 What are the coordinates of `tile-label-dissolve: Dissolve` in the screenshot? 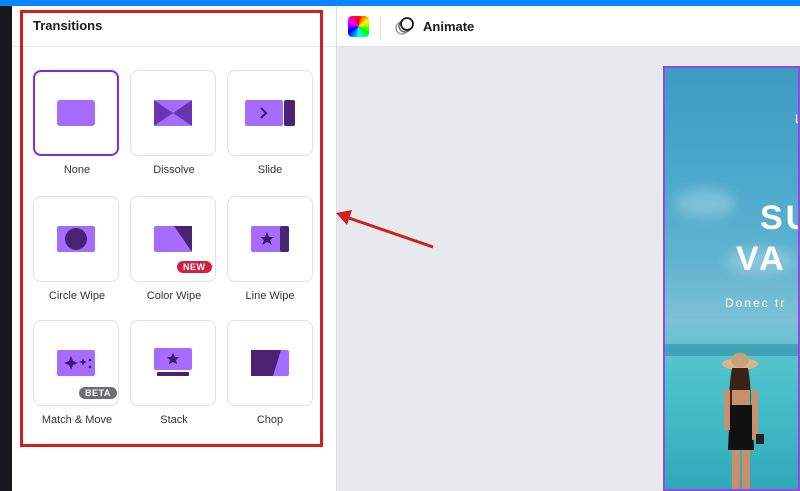 It's located at (174, 170).